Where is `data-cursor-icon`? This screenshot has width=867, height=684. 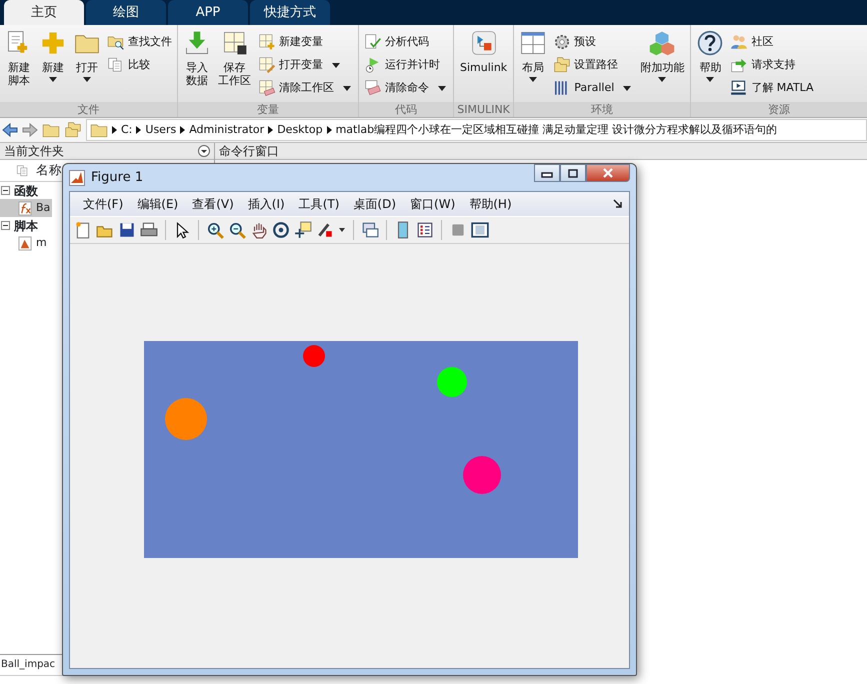 data-cursor-icon is located at coordinates (303, 230).